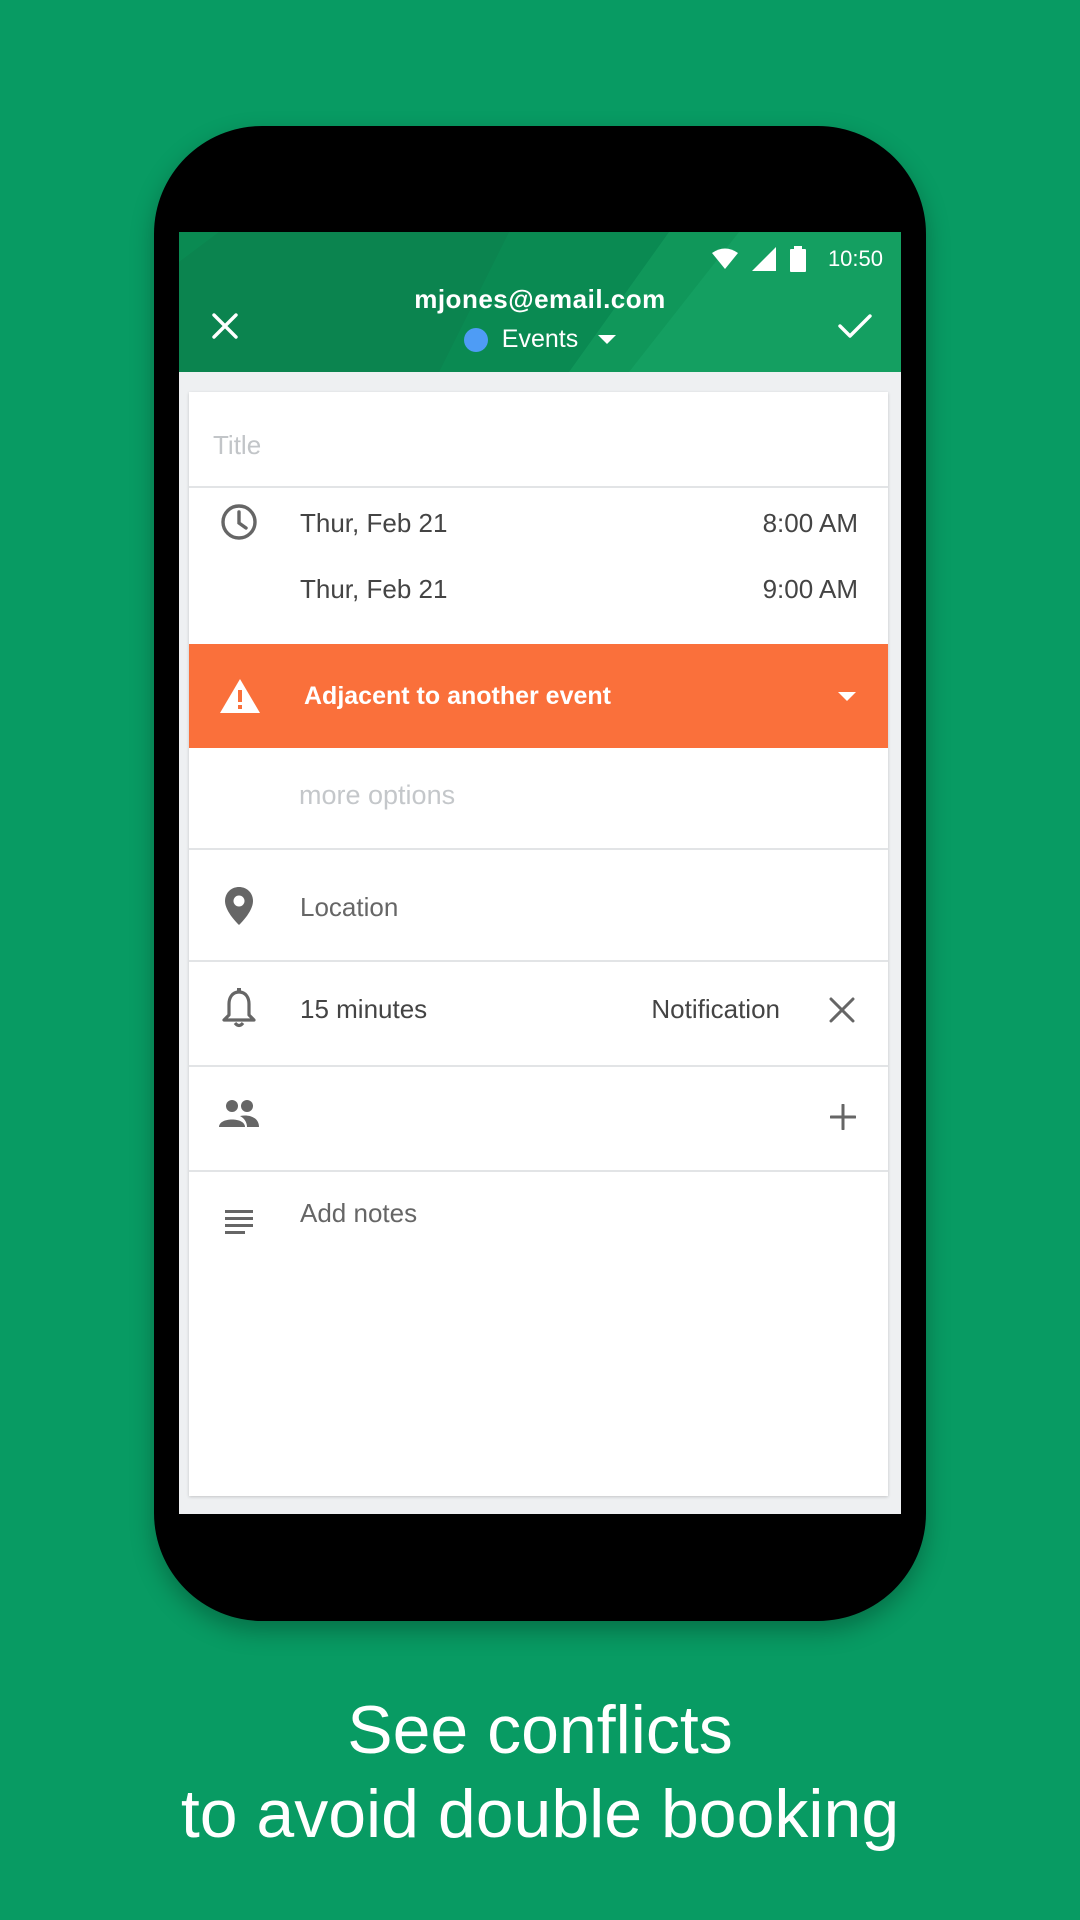 Image resolution: width=1080 pixels, height=1920 pixels. What do you see at coordinates (847, 696) in the screenshot?
I see `expand-icon` at bounding box center [847, 696].